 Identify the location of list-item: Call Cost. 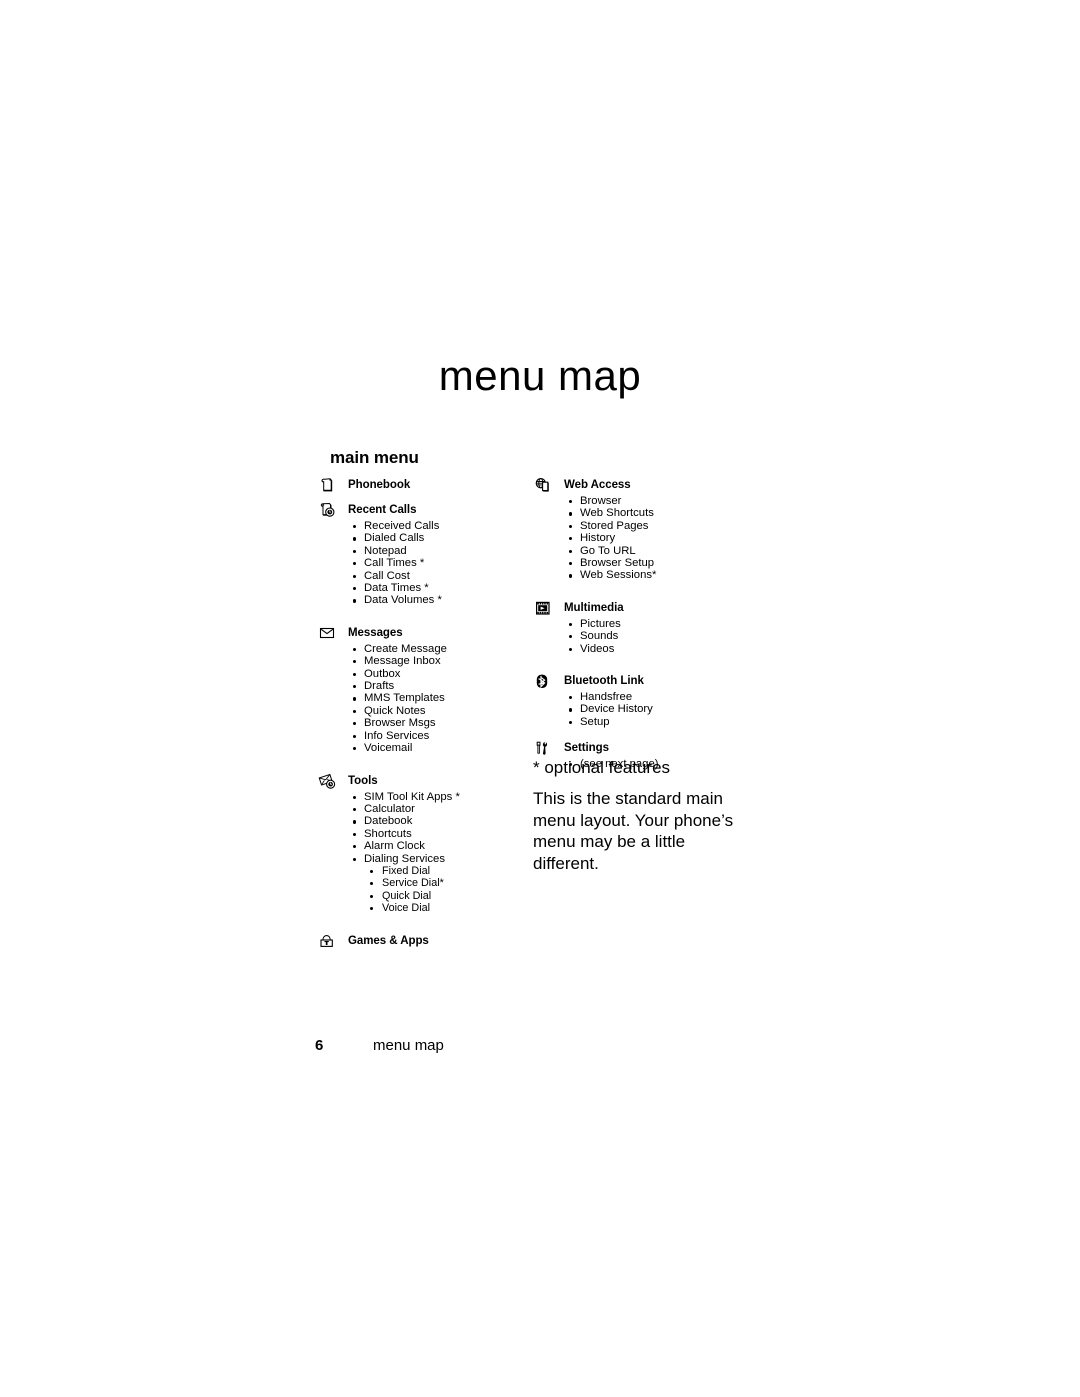
(438, 576).